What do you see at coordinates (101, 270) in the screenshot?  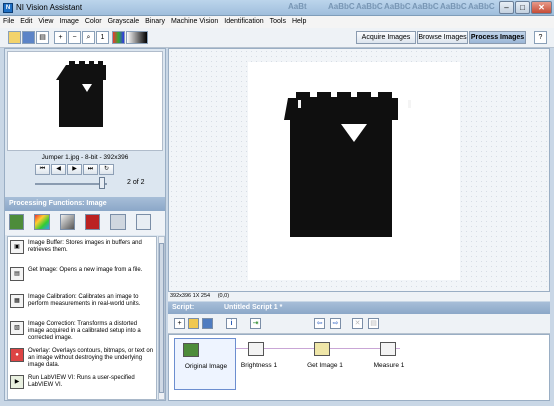 I see `function-desc: Opens a new image from a file.` at bounding box center [101, 270].